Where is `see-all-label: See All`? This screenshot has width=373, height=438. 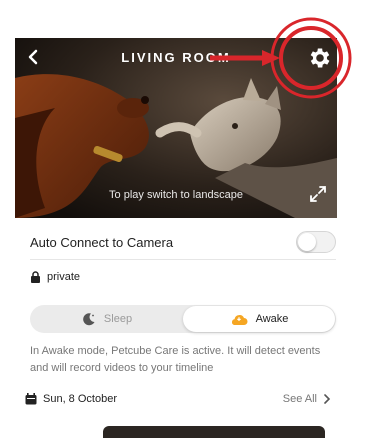
see-all-label: See All is located at coordinates (299, 399).